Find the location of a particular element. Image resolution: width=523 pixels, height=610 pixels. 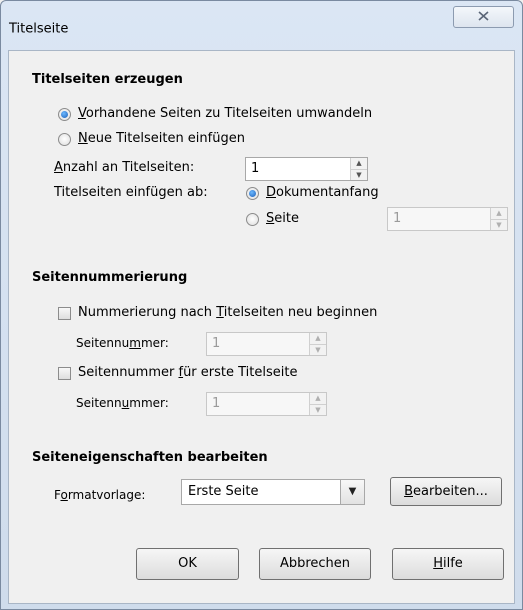

radio-document-start is located at coordinates (252, 193).